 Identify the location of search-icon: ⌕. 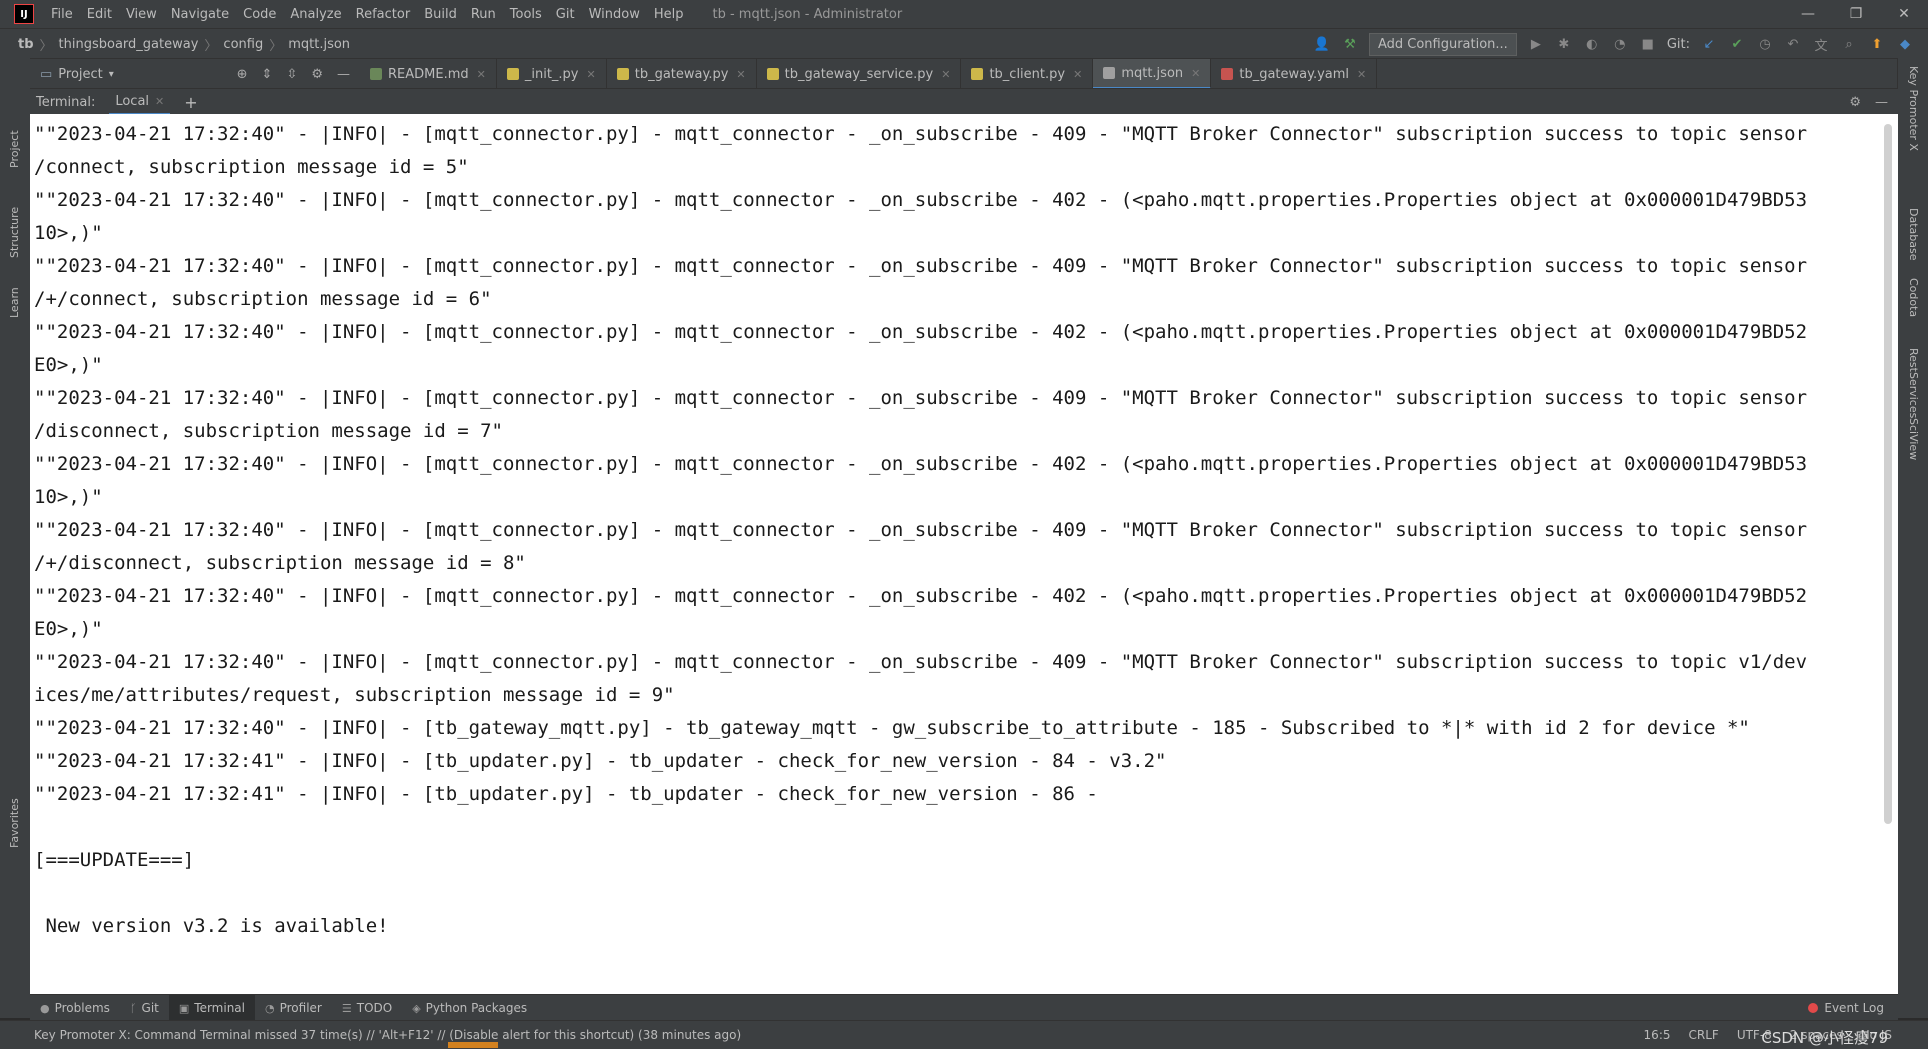
(1849, 44).